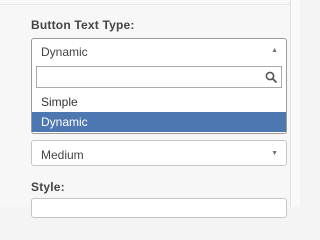 The image size is (320, 240). Describe the element at coordinates (274, 153) in the screenshot. I see `arrow-down-icon: ▼` at that location.